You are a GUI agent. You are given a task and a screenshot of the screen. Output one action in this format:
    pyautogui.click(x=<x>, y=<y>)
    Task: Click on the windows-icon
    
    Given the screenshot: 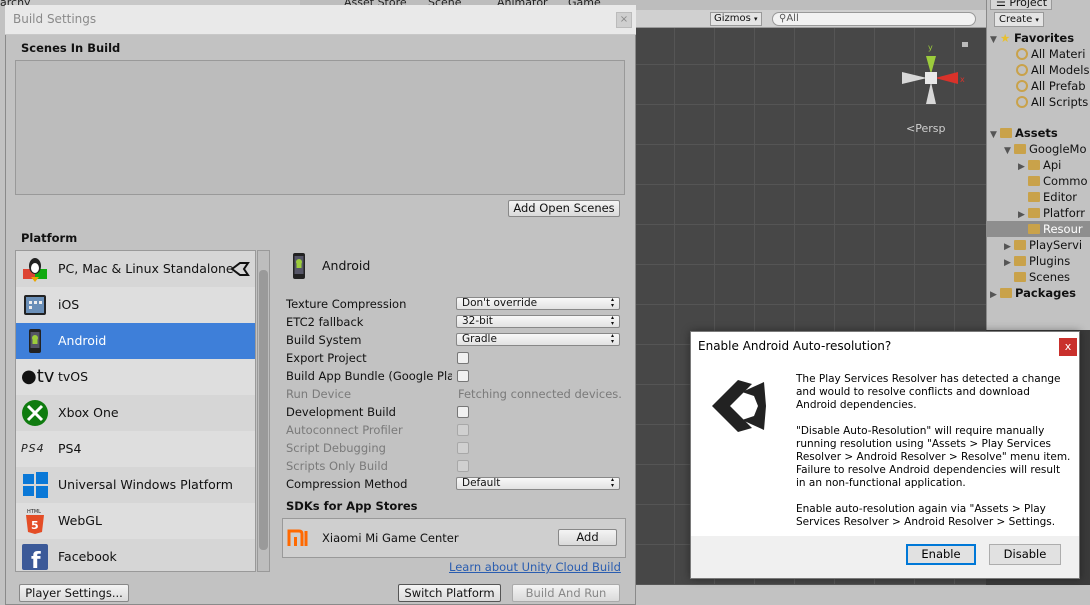 What is the action you would take?
    pyautogui.click(x=35, y=485)
    